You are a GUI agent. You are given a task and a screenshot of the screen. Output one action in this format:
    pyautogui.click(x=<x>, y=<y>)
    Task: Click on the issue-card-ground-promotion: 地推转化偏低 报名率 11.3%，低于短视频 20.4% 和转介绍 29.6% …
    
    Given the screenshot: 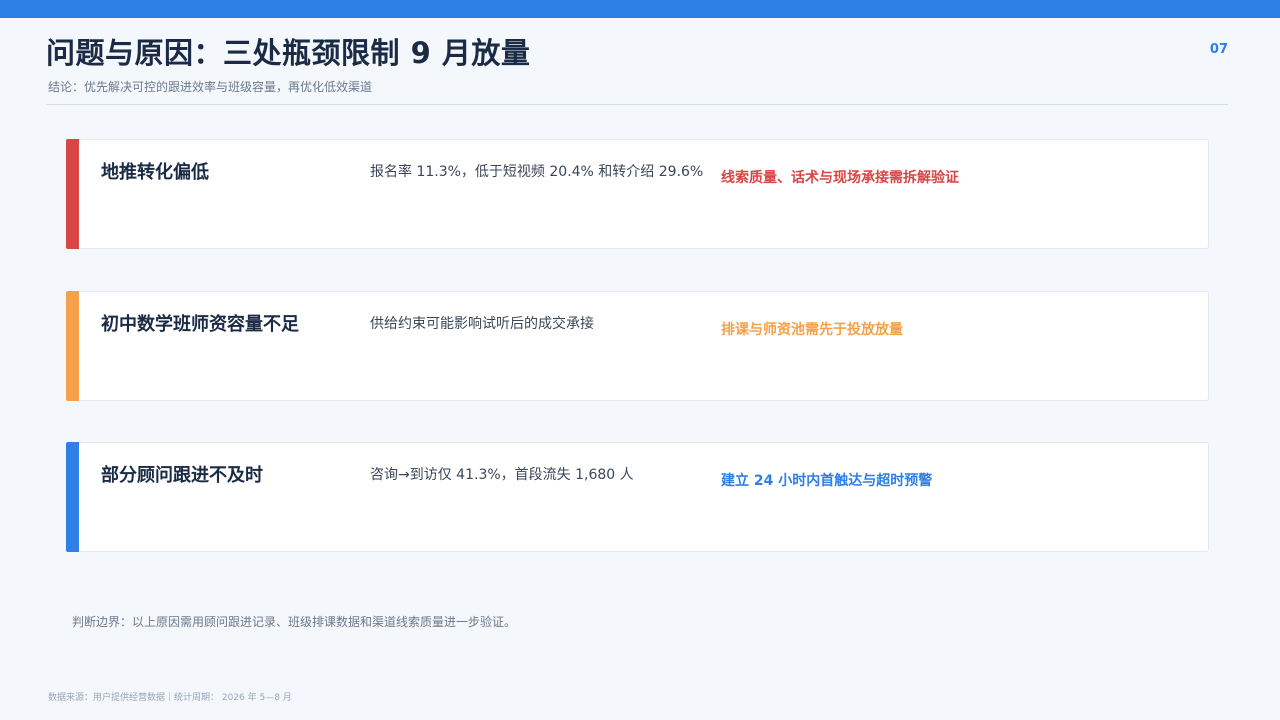 What is the action you would take?
    pyautogui.click(x=637, y=194)
    